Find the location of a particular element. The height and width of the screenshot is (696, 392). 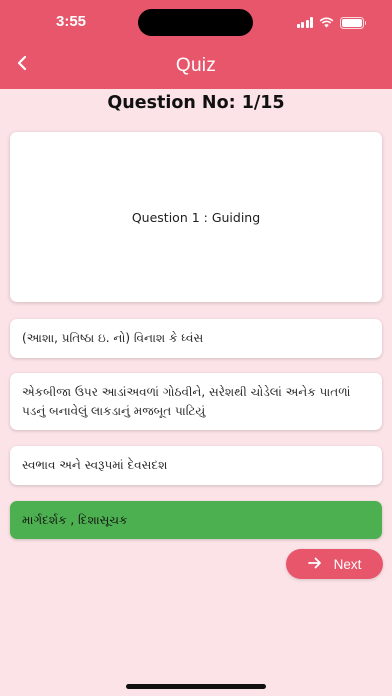

battery-icon is located at coordinates (353, 22).